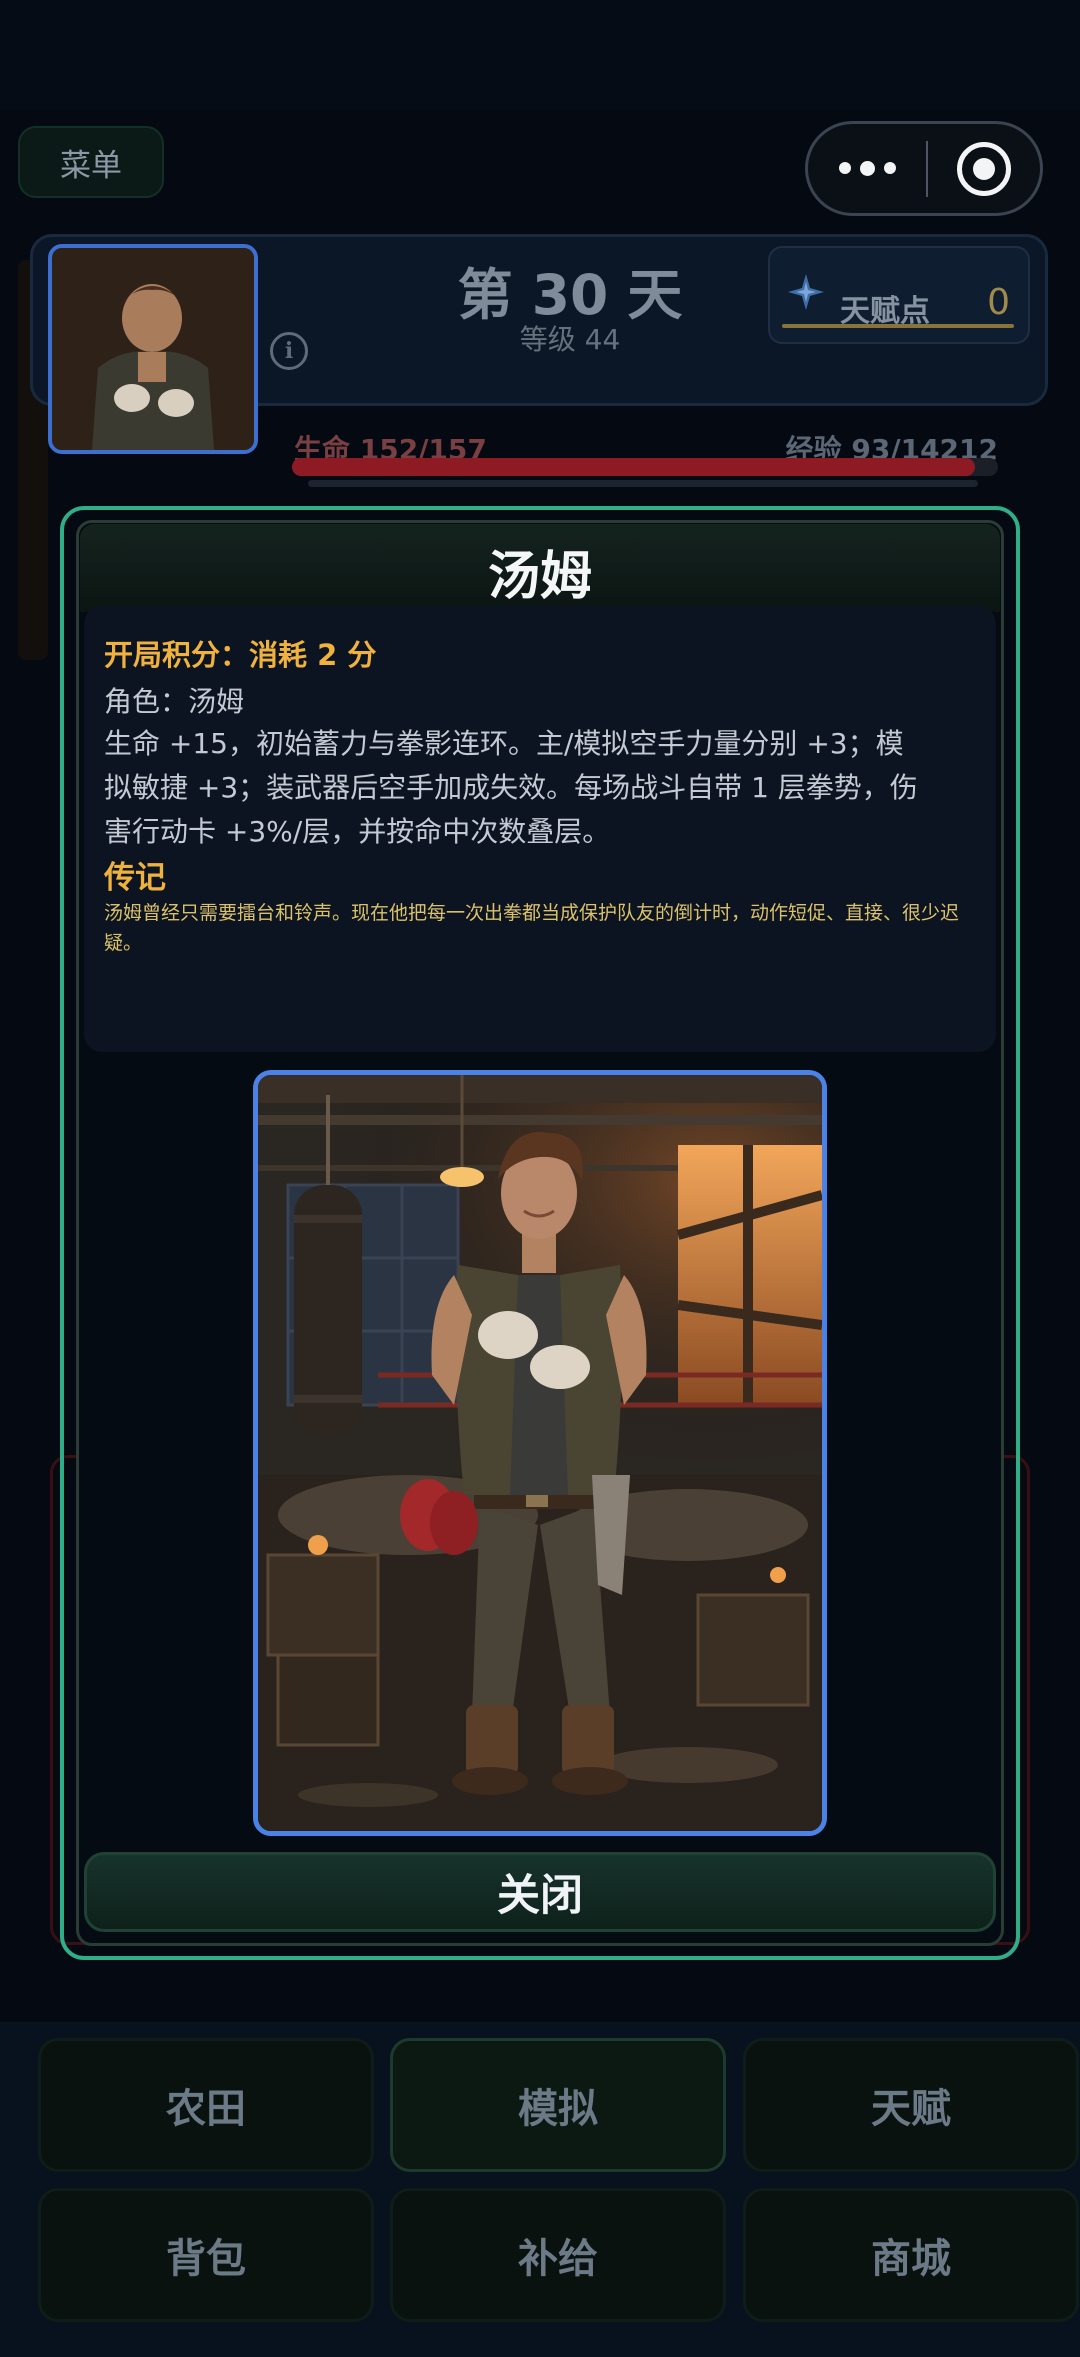 This screenshot has height=2357, width=1080. What do you see at coordinates (570, 339) in the screenshot?
I see `level-text: 等级 44` at bounding box center [570, 339].